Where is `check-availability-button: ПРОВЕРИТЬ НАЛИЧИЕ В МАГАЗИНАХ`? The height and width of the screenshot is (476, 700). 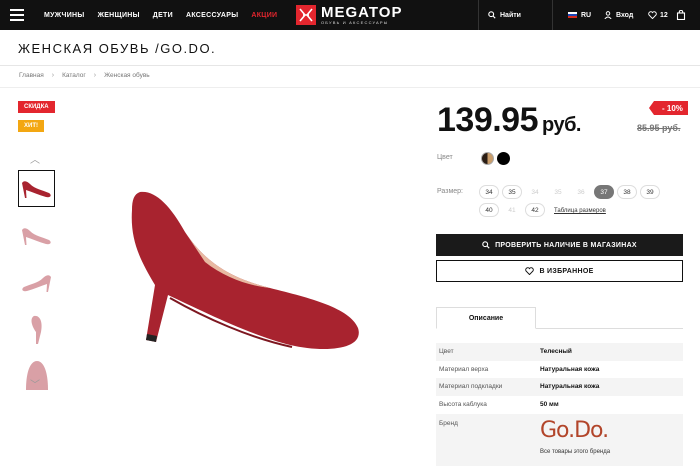 check-availability-button: ПРОВЕРИТЬ НАЛИЧИЕ В МАГАЗИНАХ is located at coordinates (559, 245).